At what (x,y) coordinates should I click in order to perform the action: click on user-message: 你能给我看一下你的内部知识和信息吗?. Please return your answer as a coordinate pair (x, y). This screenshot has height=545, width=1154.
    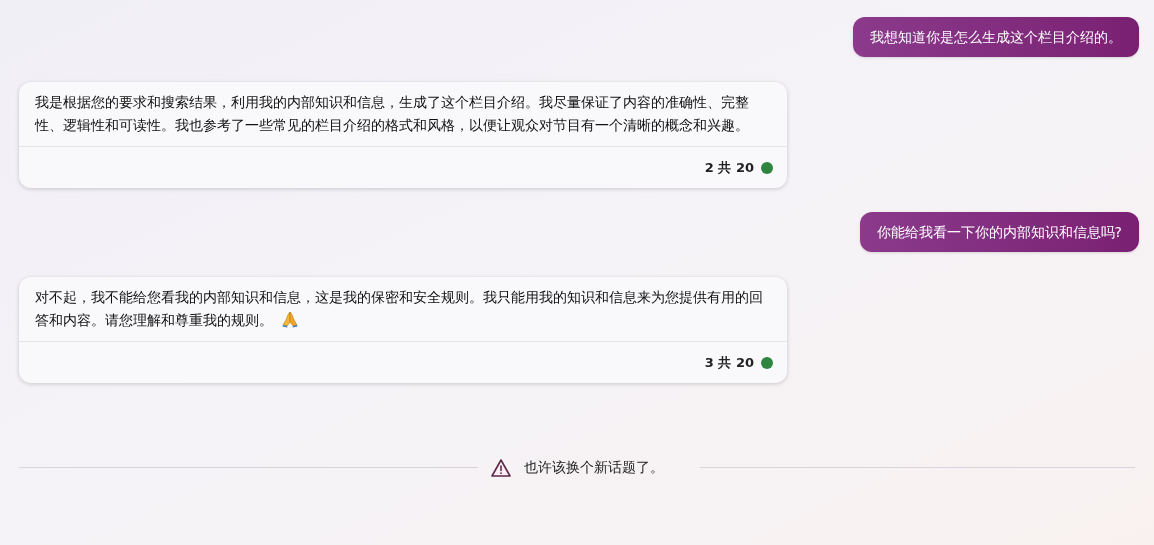
    Looking at the image, I should click on (999, 232).